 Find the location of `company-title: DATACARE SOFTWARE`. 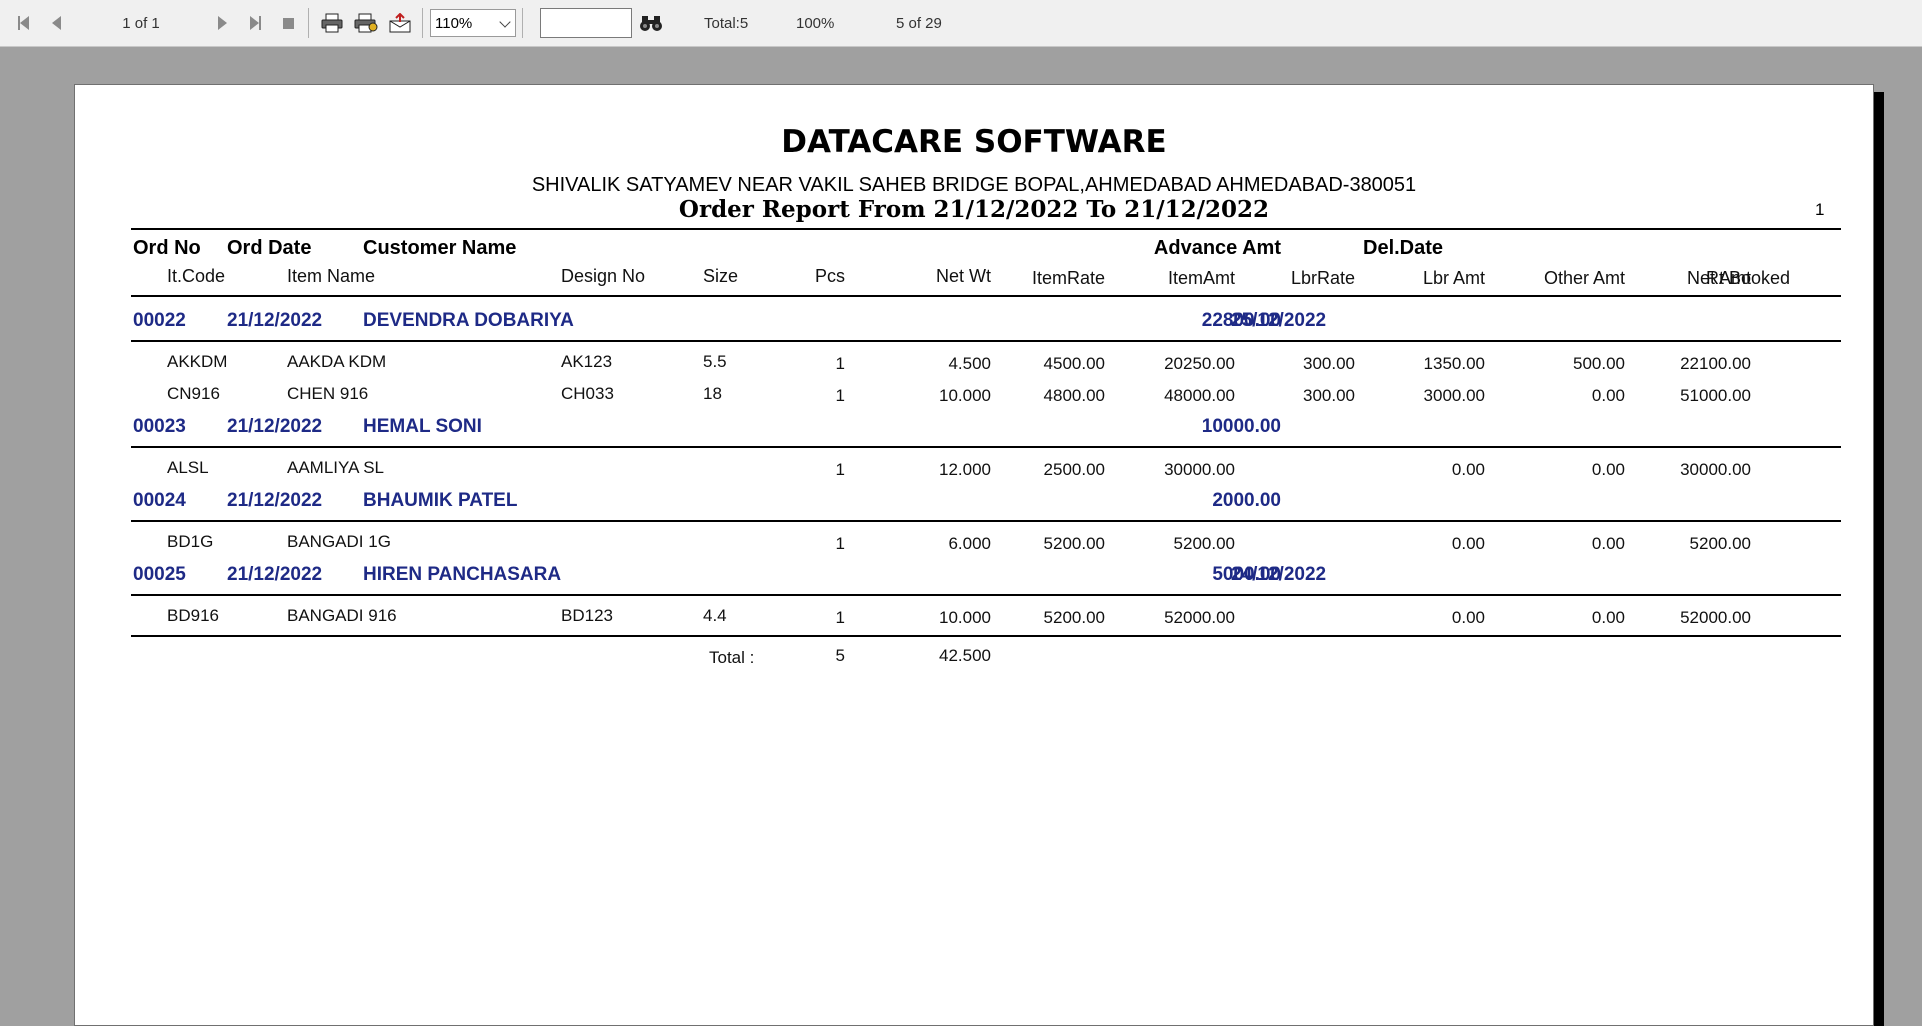

company-title: DATACARE SOFTWARE is located at coordinates (974, 142).